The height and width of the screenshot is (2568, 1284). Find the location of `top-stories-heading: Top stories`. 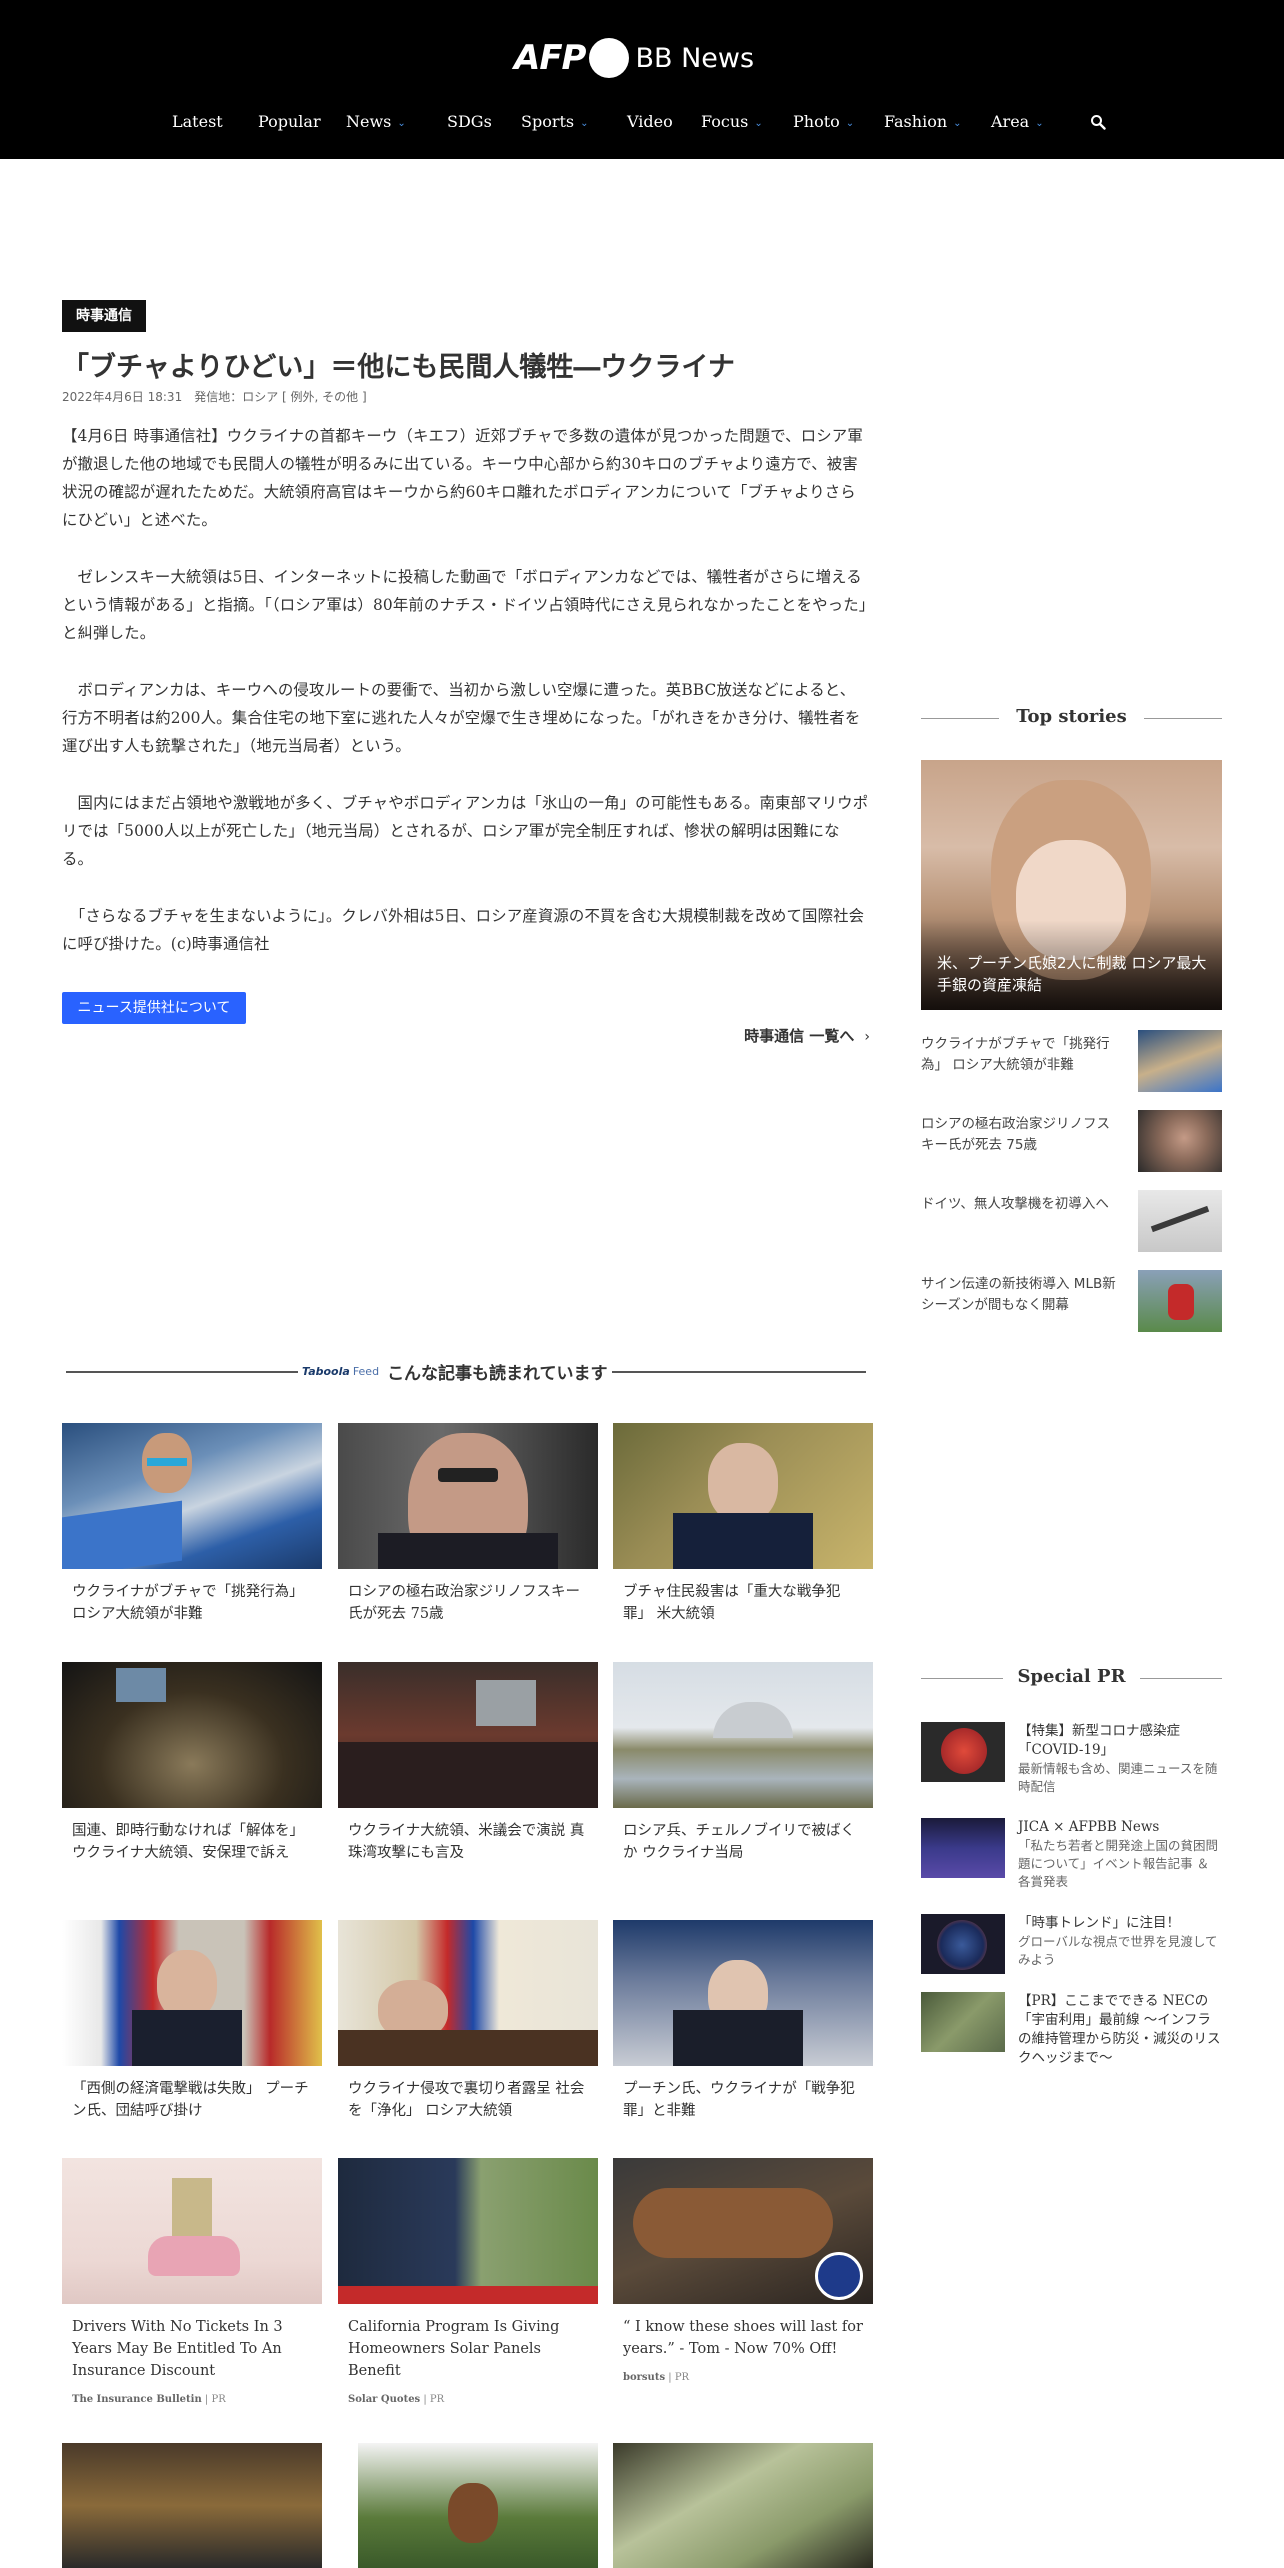

top-stories-heading: Top stories is located at coordinates (1071, 718).